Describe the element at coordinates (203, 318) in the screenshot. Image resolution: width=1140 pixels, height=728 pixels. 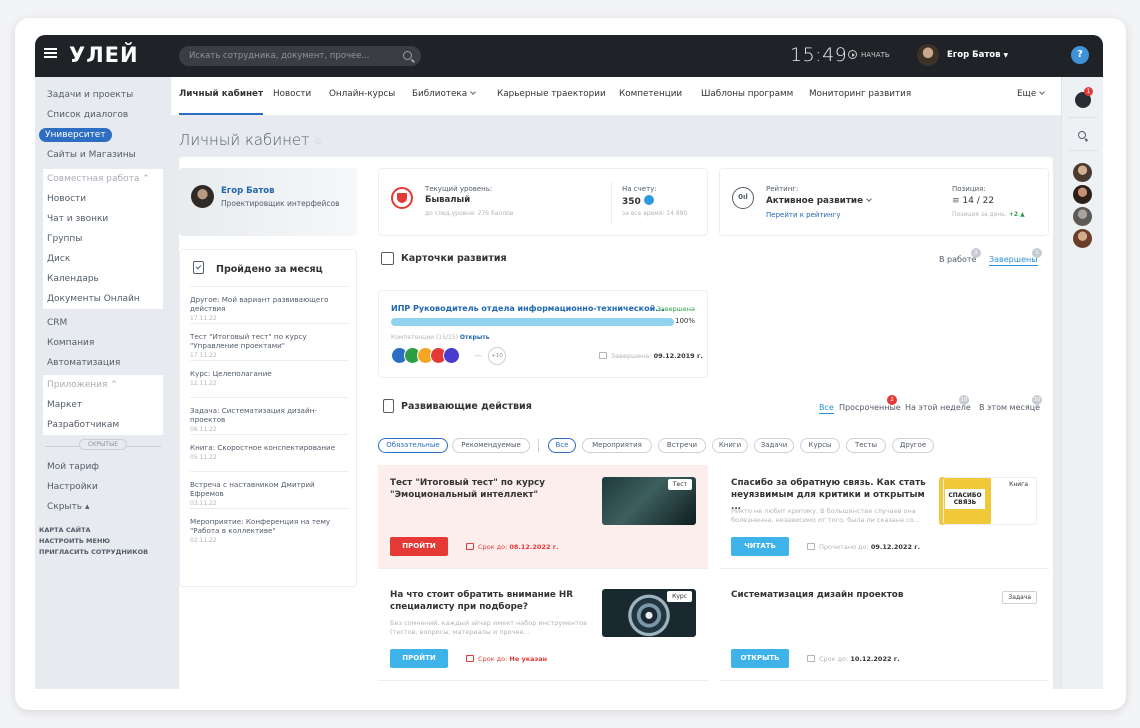
I see `item-date: 17.11.22` at that location.